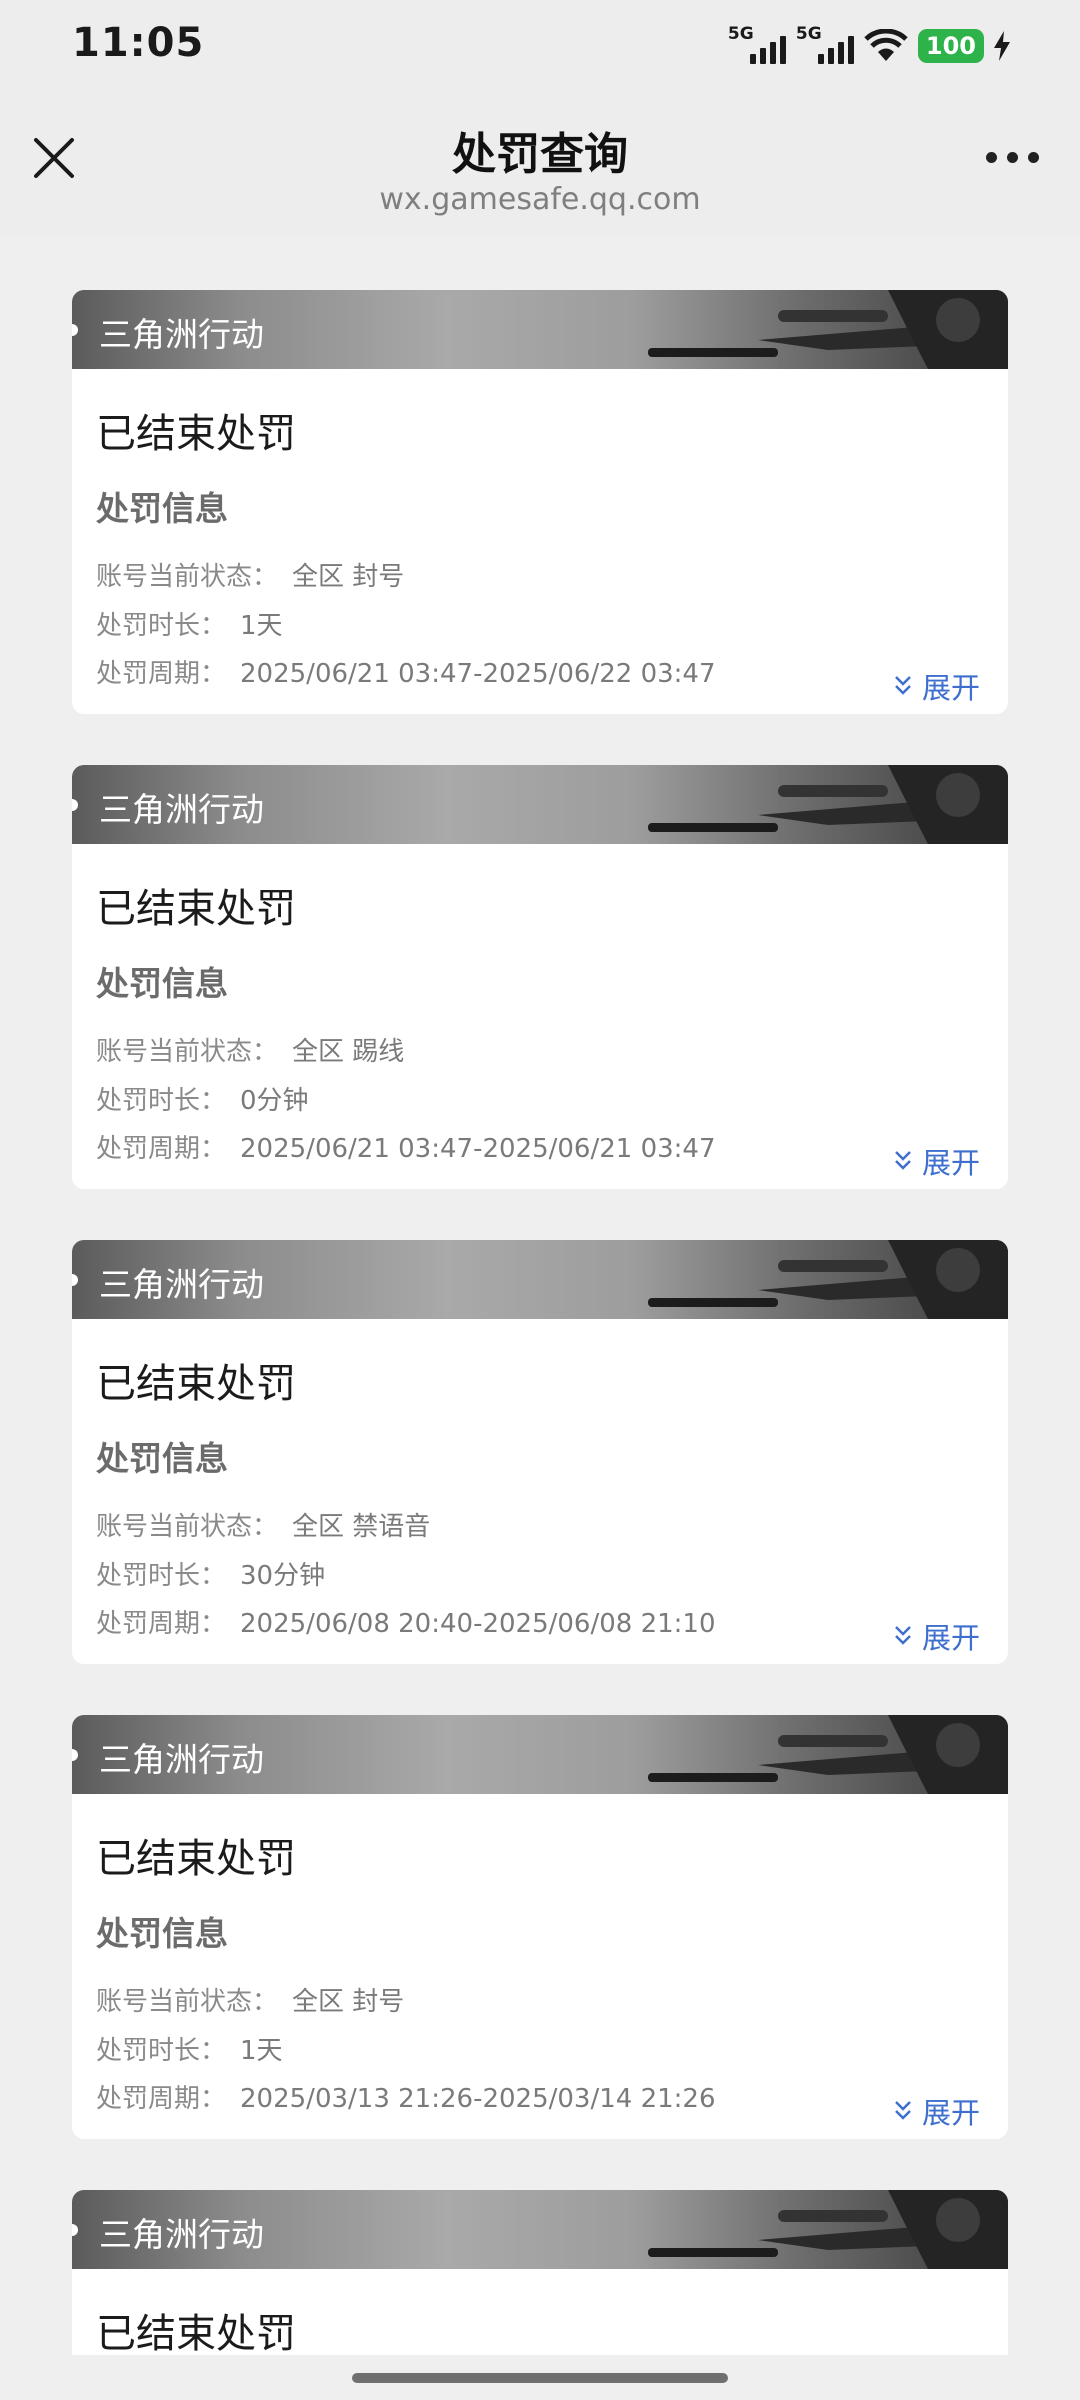 The height and width of the screenshot is (2400, 1080). Describe the element at coordinates (263, 1527) in the screenshot. I see `account-status-row: 账号当前状态： 全区 禁语音` at that location.